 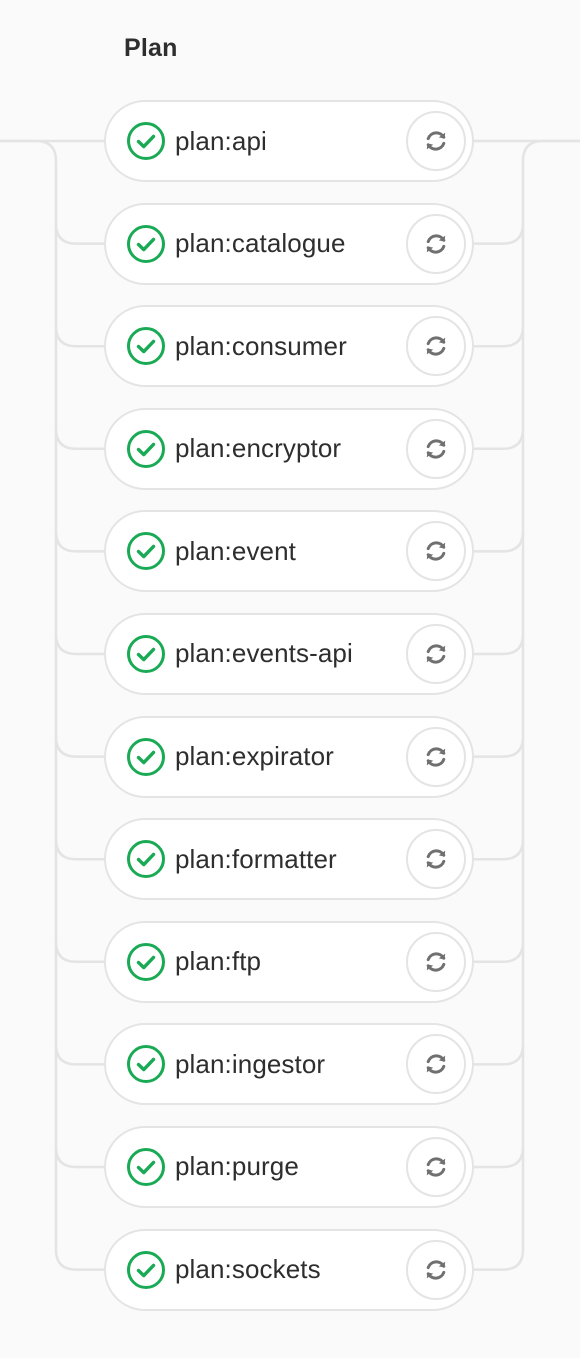 I want to click on job-item: plan:consumer, so click(x=289, y=346).